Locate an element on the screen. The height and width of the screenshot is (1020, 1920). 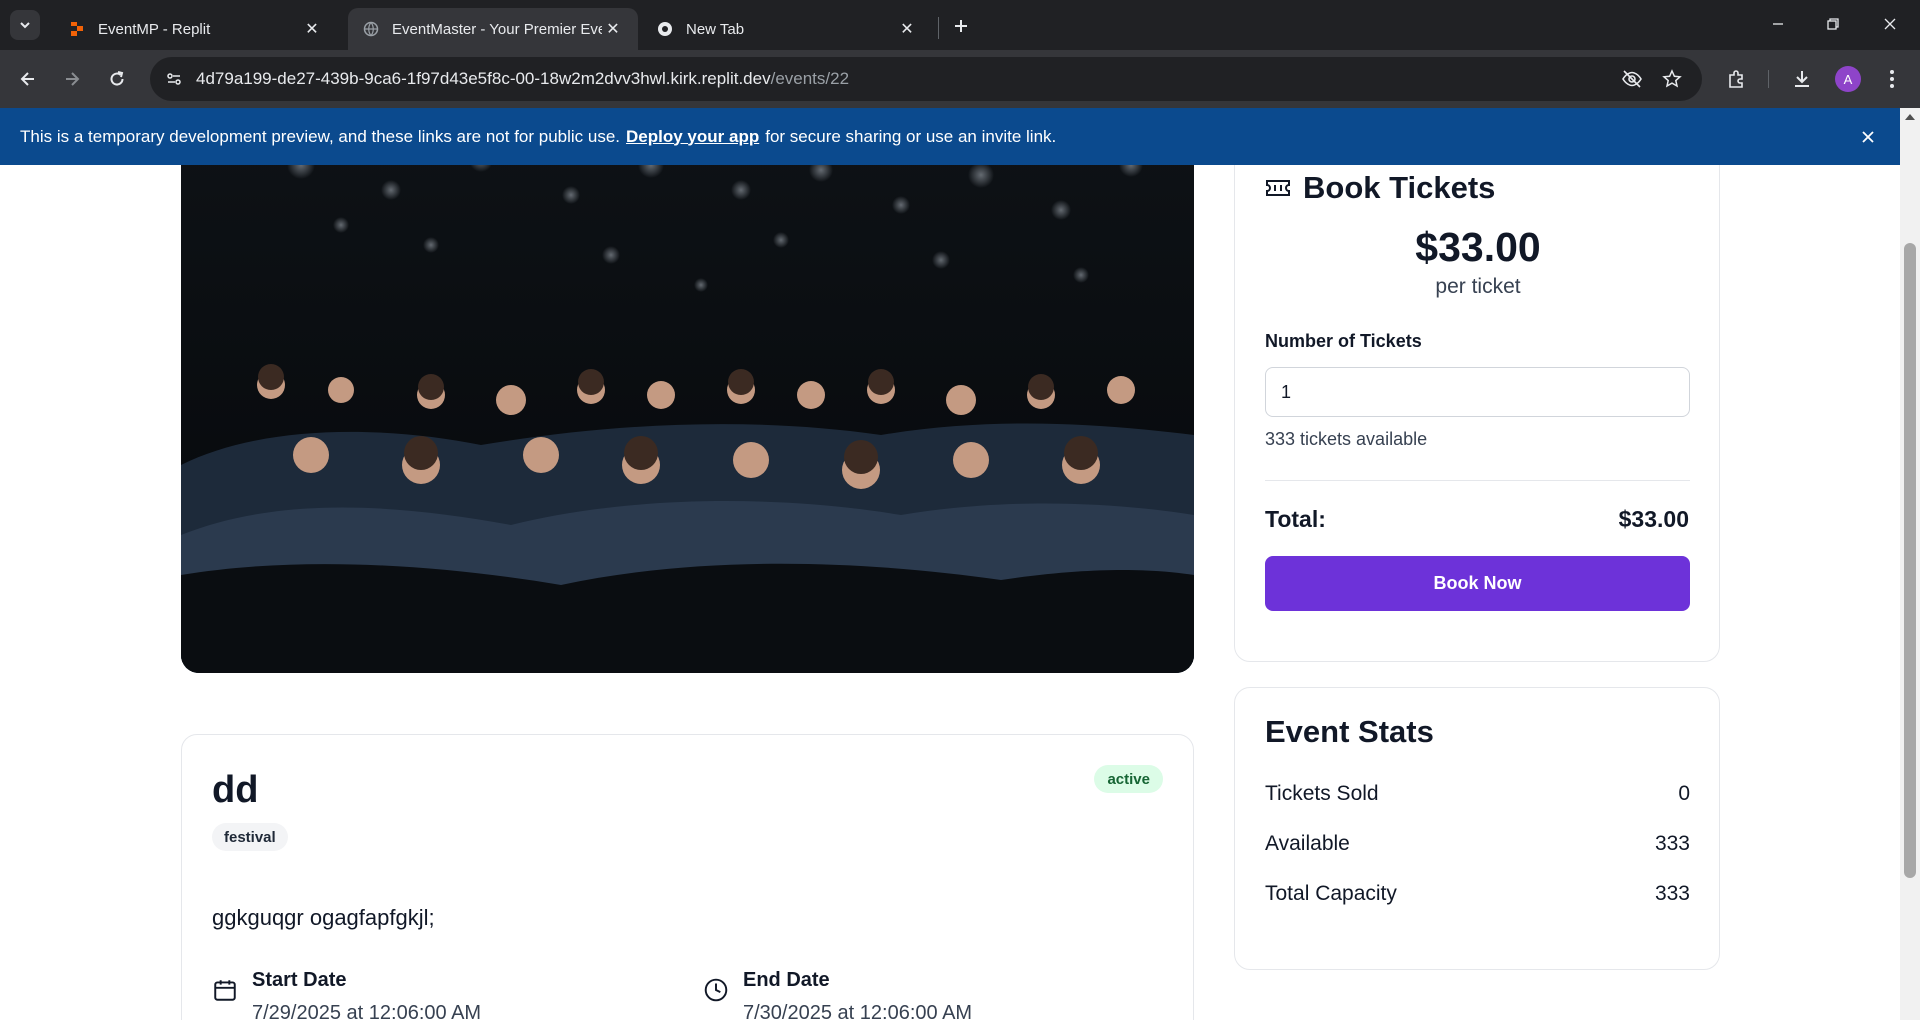
status-badge: active is located at coordinates (1128, 779).